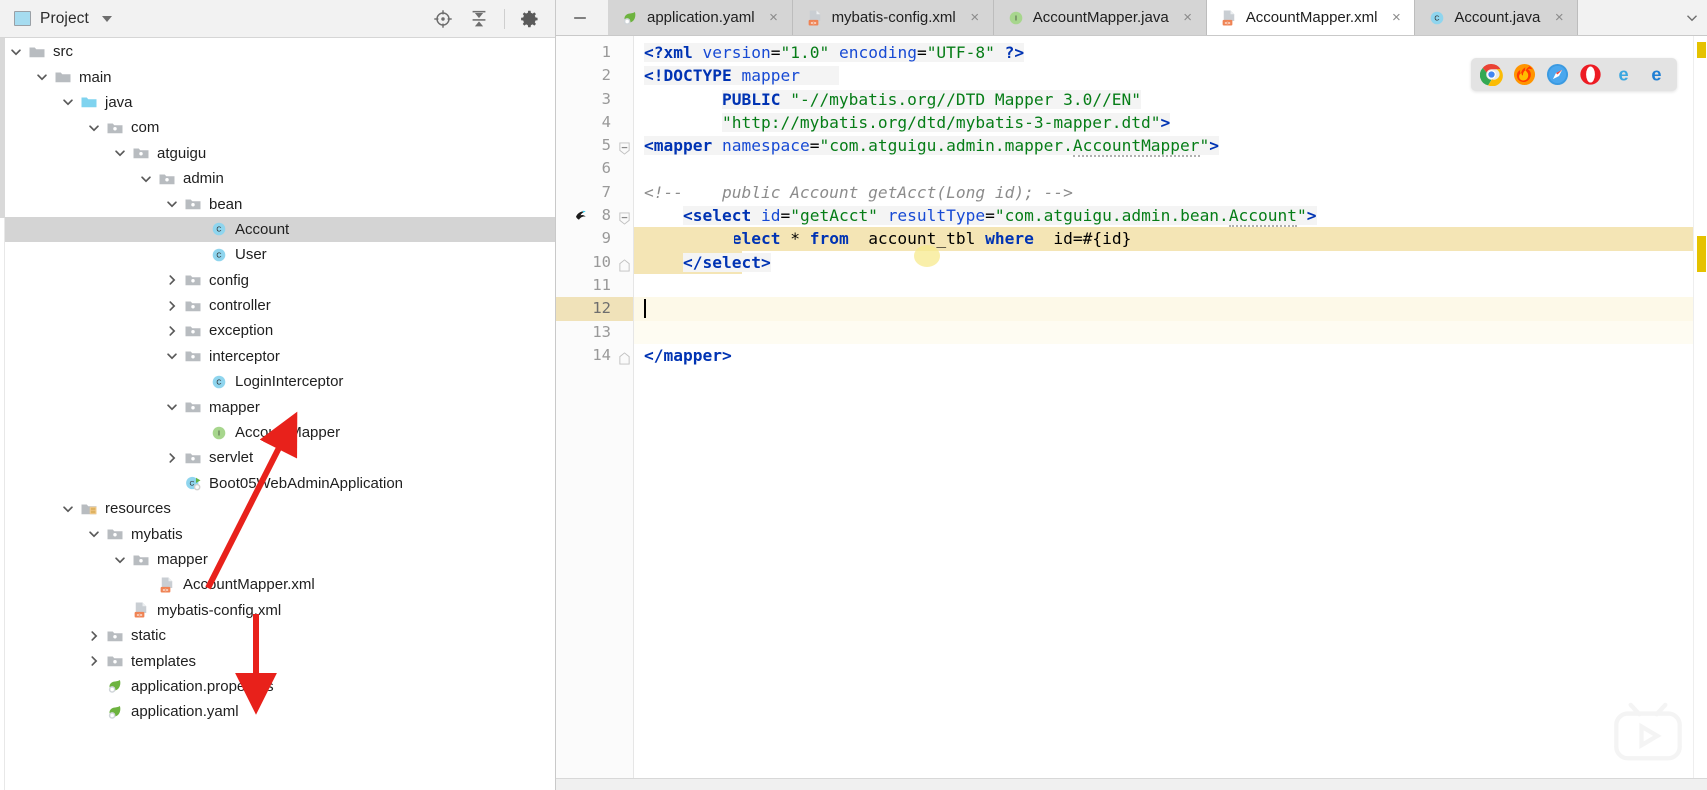 This screenshot has width=1707, height=790. I want to click on tree-item-account: C Account, so click(277, 229).